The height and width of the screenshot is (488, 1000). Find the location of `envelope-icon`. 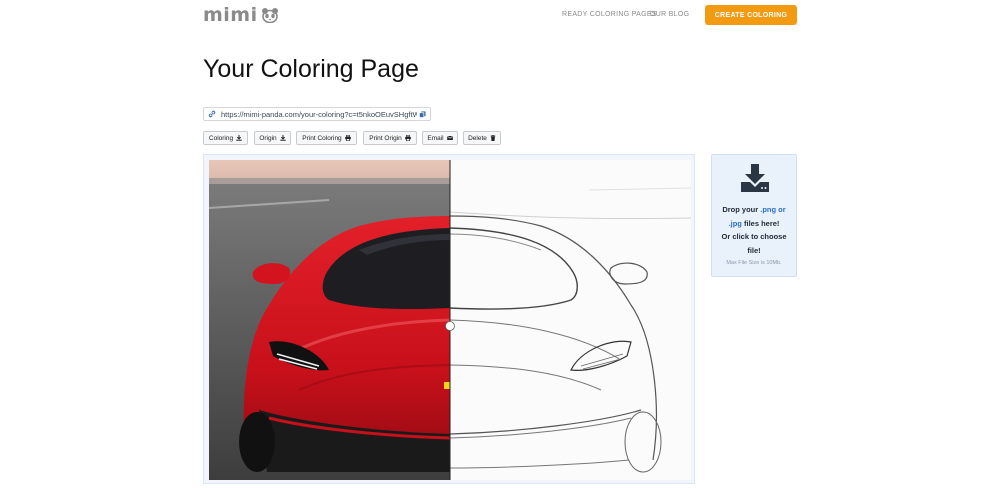

envelope-icon is located at coordinates (449, 138).